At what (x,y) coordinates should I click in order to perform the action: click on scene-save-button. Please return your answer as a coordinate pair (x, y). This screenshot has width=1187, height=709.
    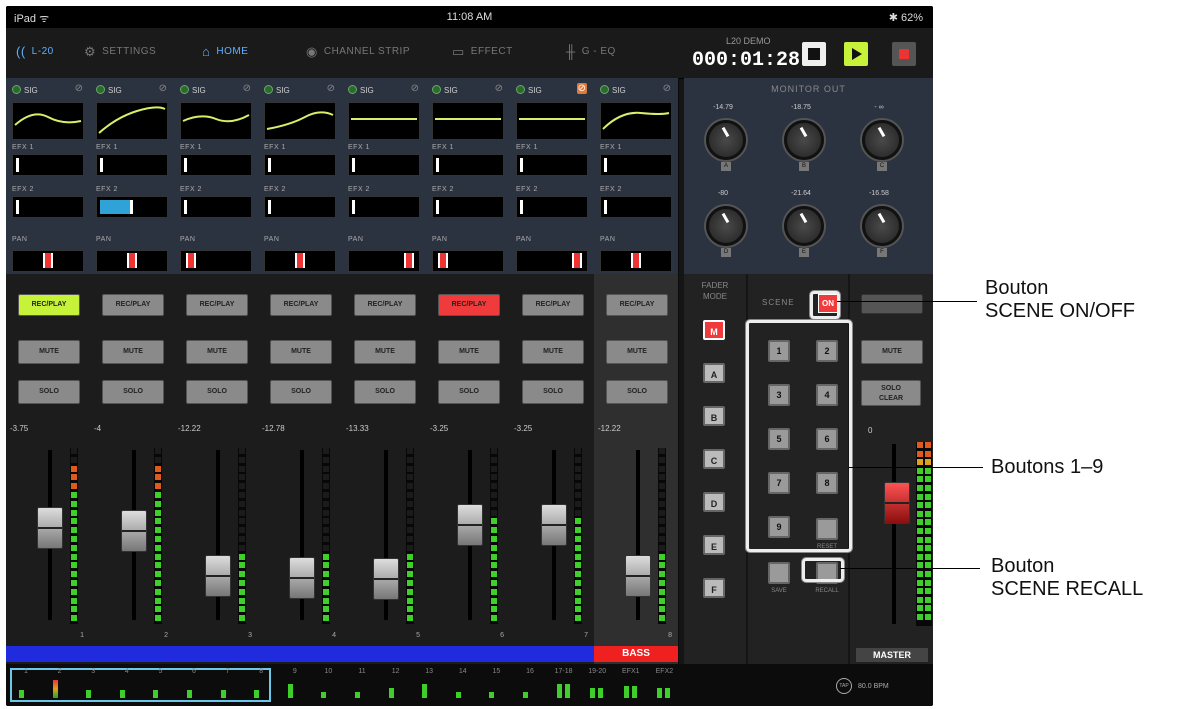
    Looking at the image, I should click on (779, 573).